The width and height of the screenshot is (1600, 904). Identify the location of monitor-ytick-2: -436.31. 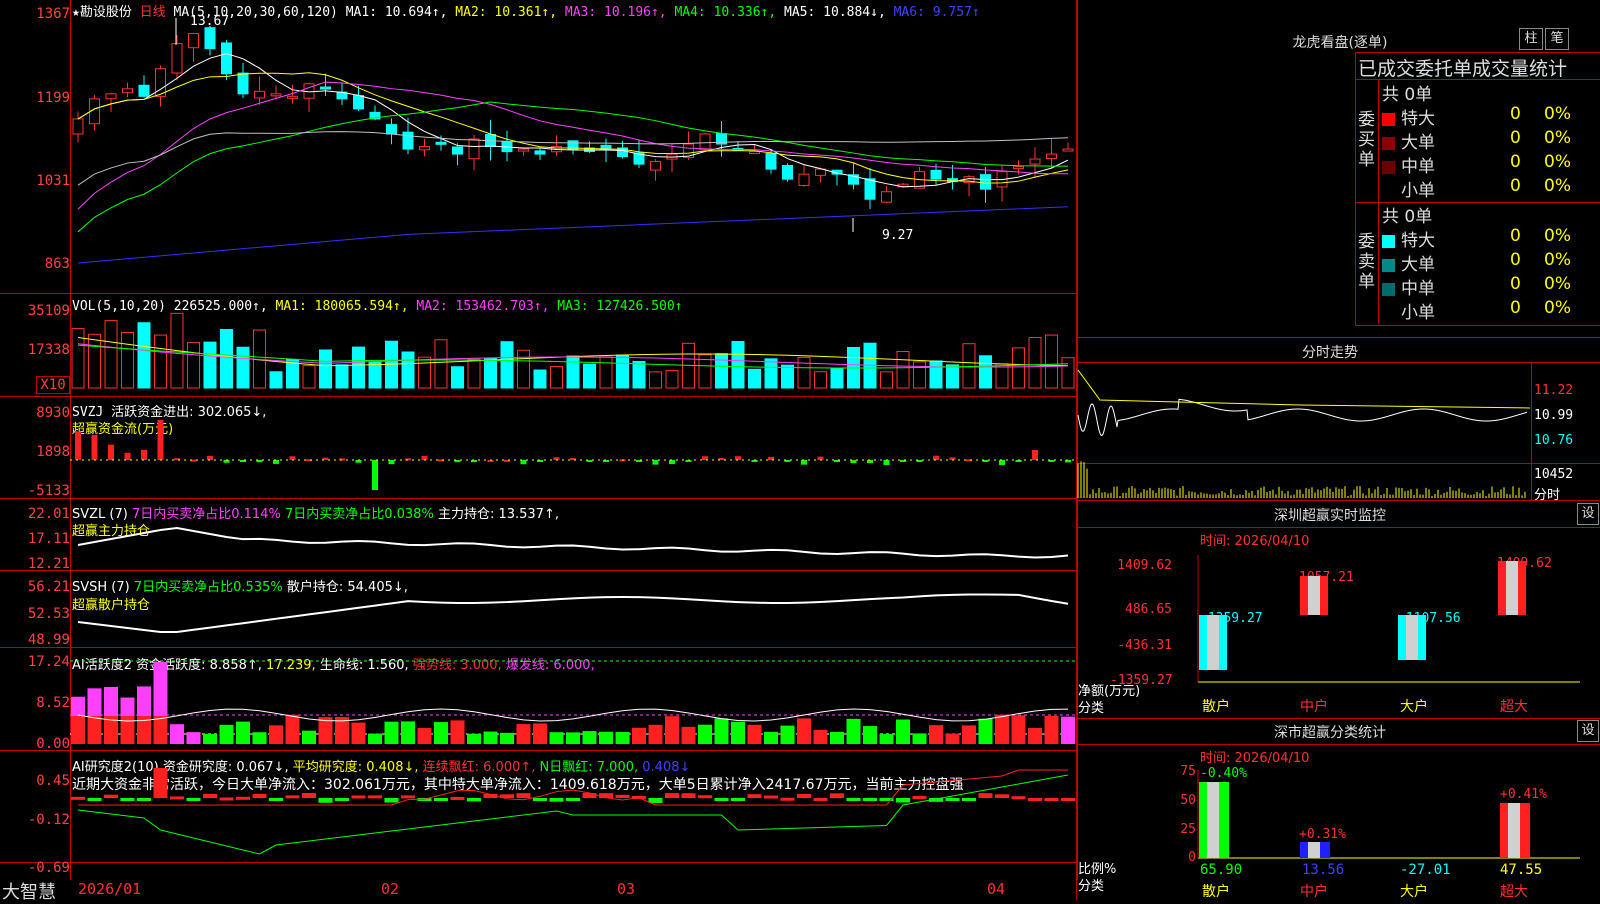
(1144, 645).